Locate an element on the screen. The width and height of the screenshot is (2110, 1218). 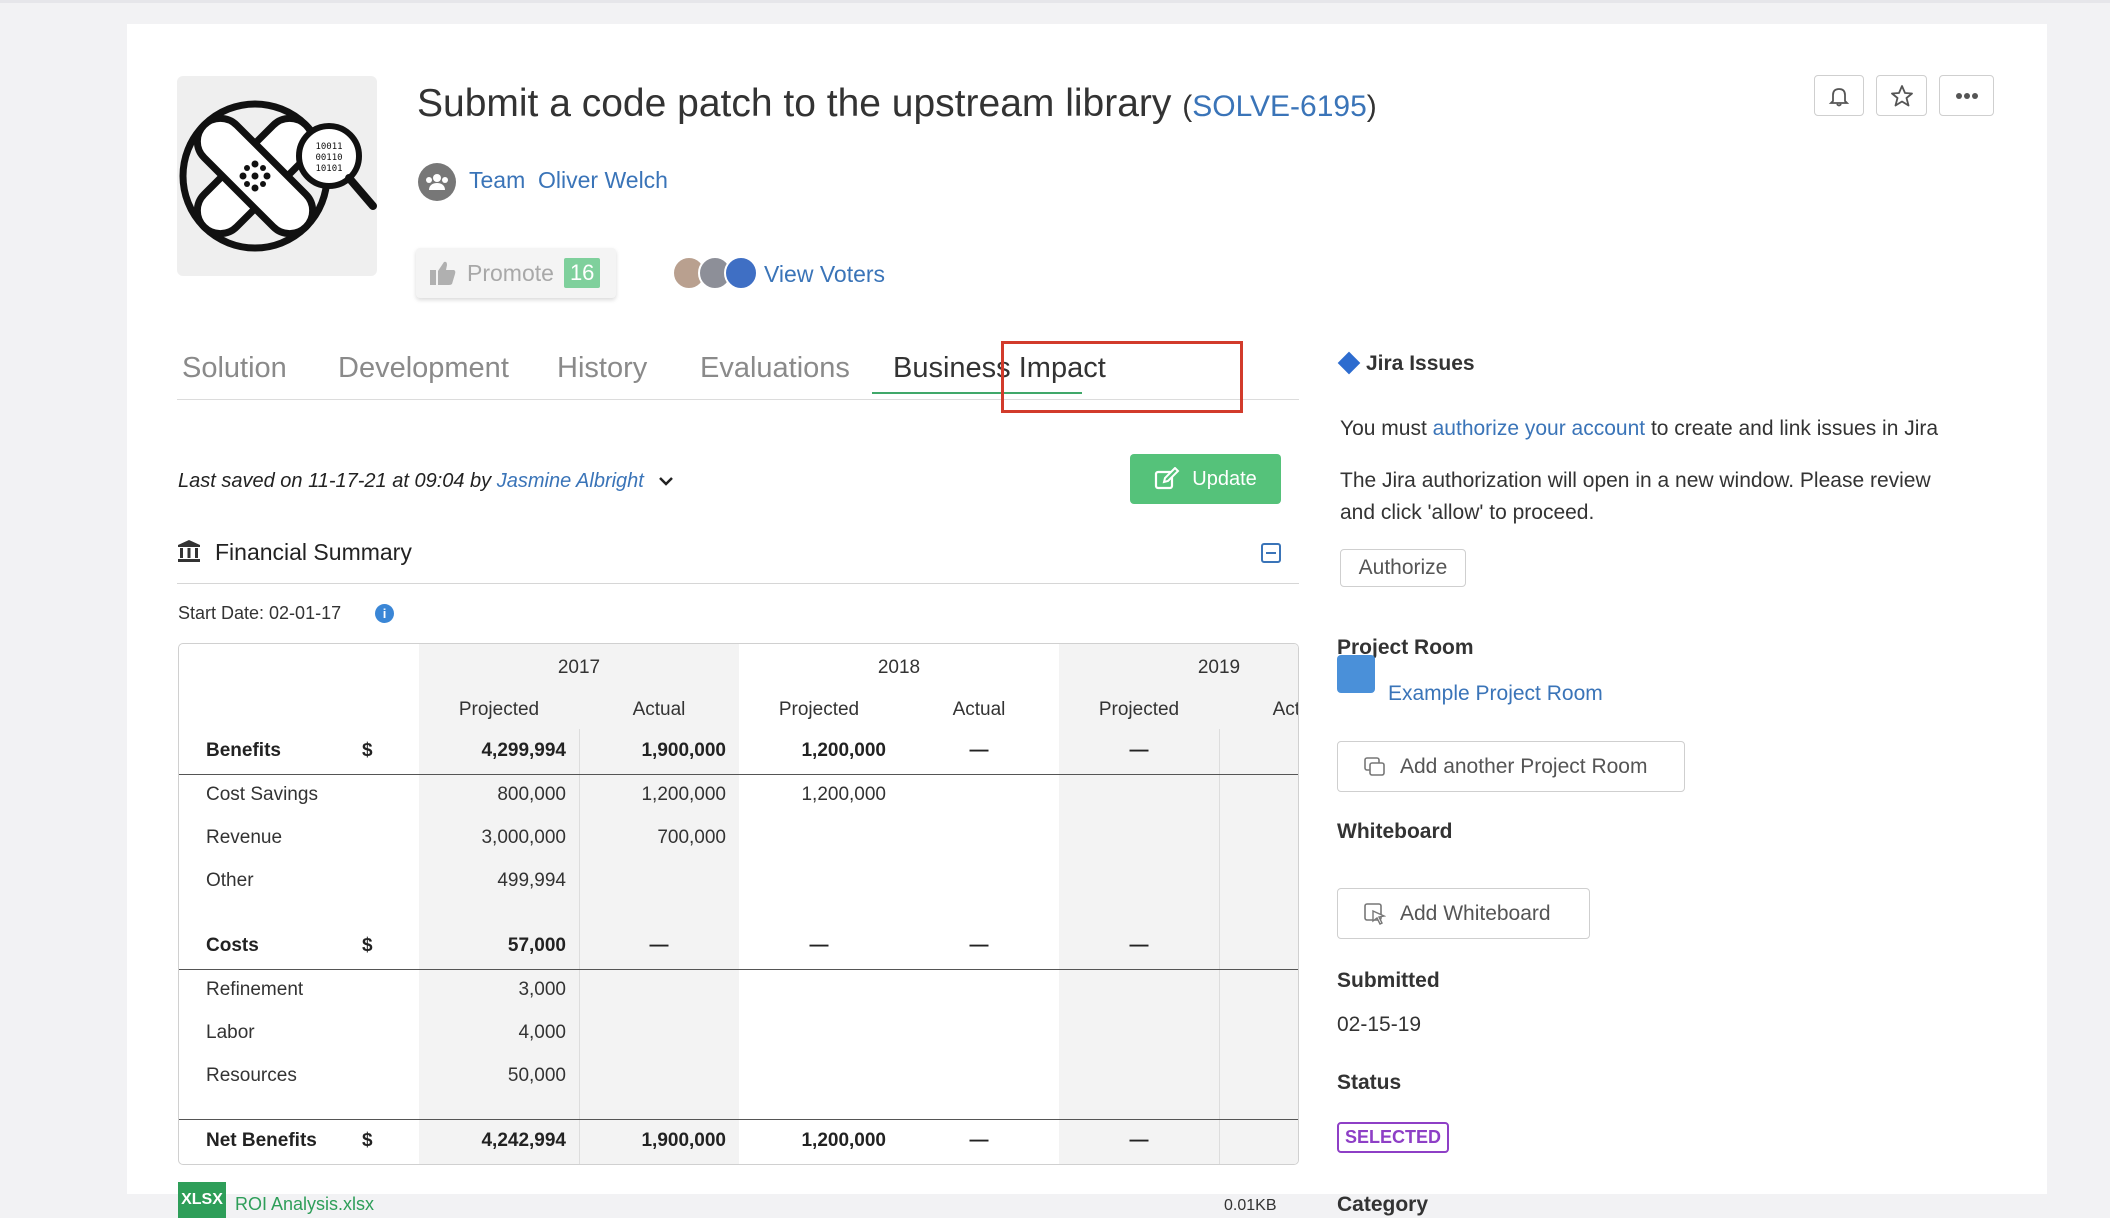
last-saved-user-link: Jasmine Albright is located at coordinates (570, 481).